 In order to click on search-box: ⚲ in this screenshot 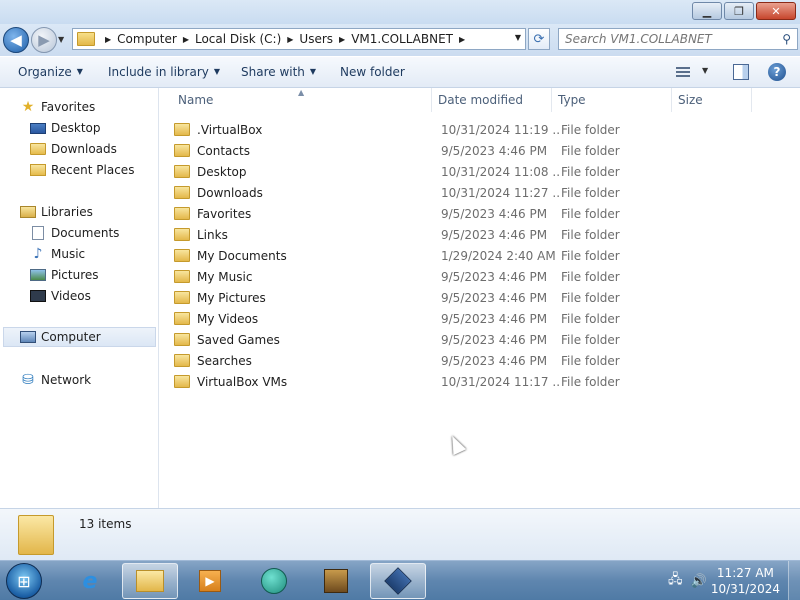, I will do `click(678, 39)`.